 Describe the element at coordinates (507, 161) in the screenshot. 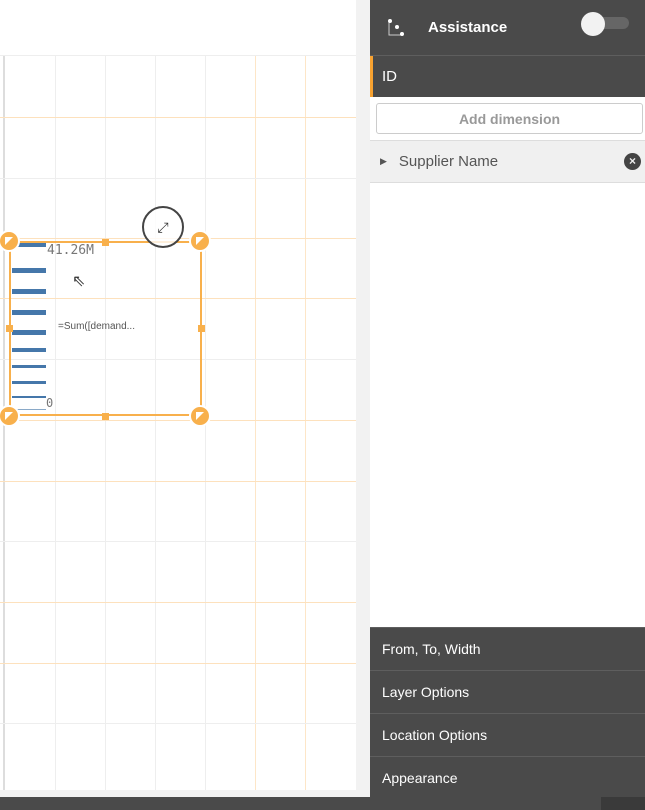

I see `dimension-item: ▶ Supplier Name ×` at that location.